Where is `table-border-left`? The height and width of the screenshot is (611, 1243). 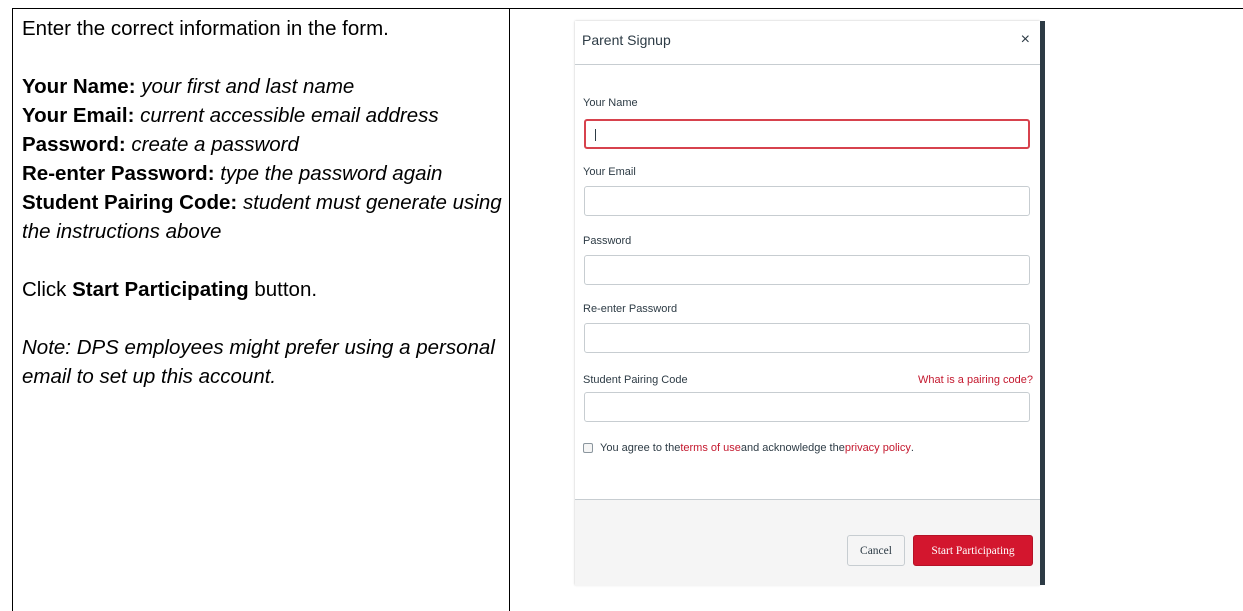
table-border-left is located at coordinates (12, 309).